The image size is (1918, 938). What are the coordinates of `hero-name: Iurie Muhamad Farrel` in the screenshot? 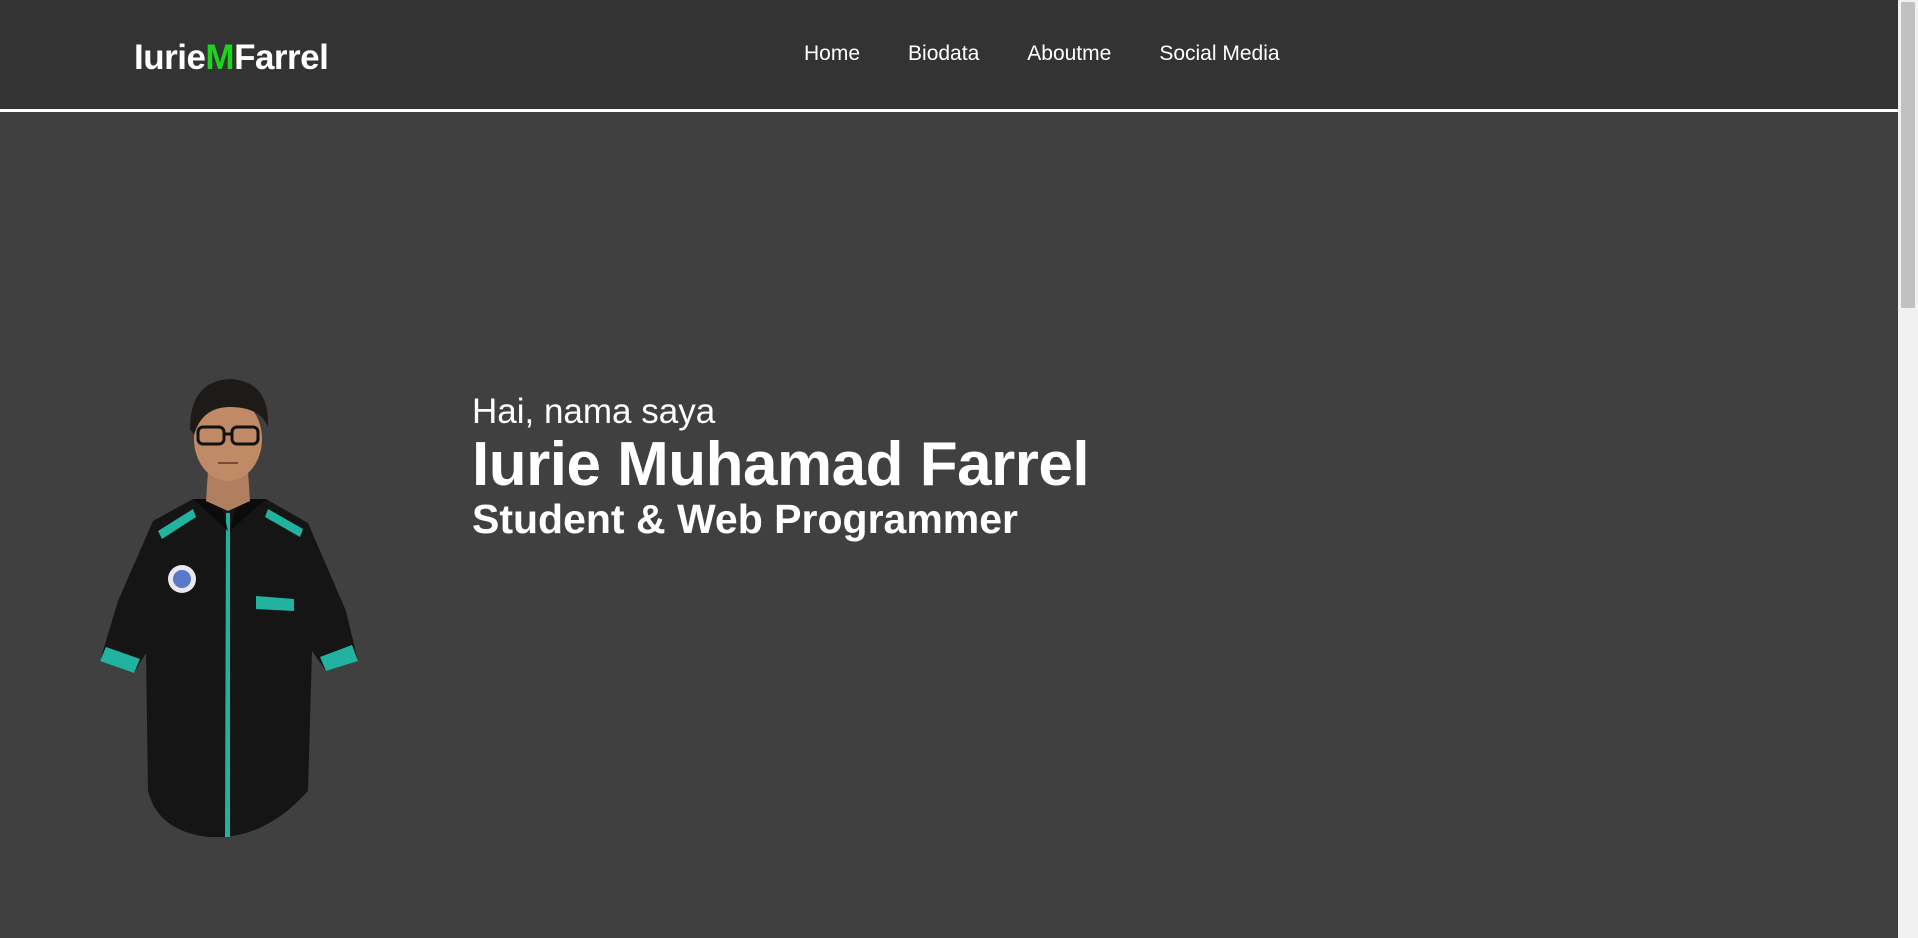 It's located at (781, 465).